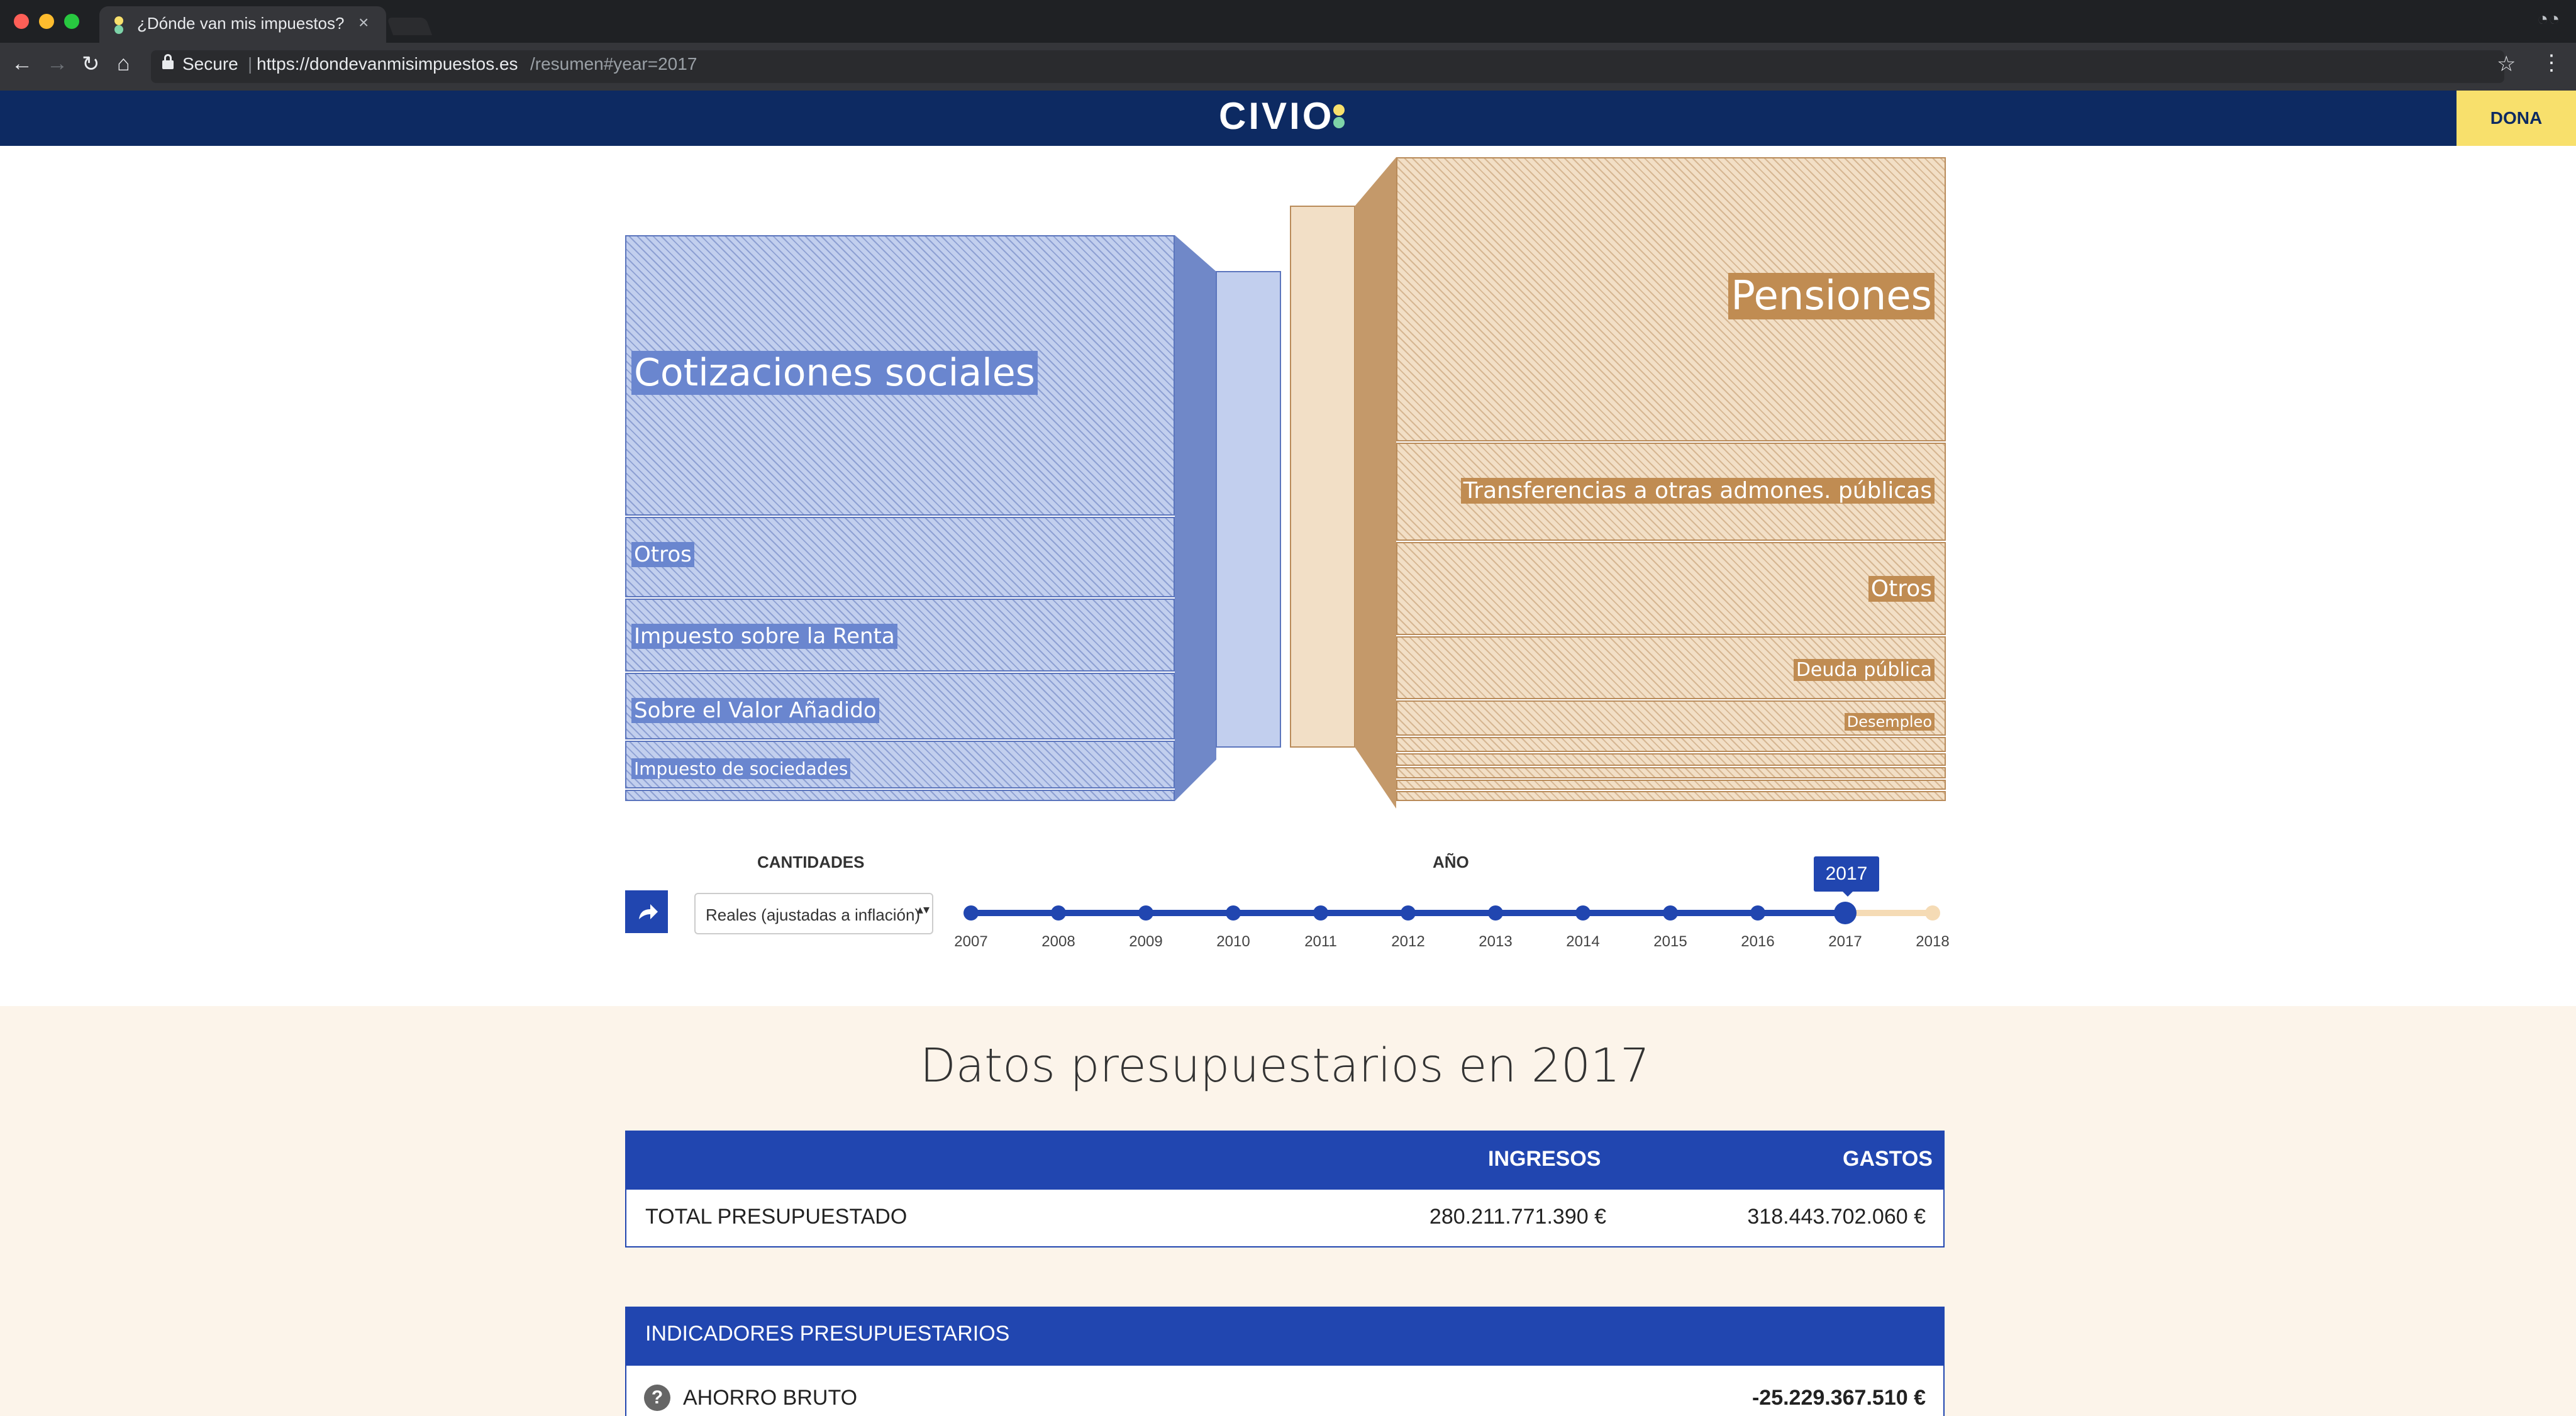  Describe the element at coordinates (813, 913) in the screenshot. I see `amounts-select: Reales (ajustadas a inflación)` at that location.